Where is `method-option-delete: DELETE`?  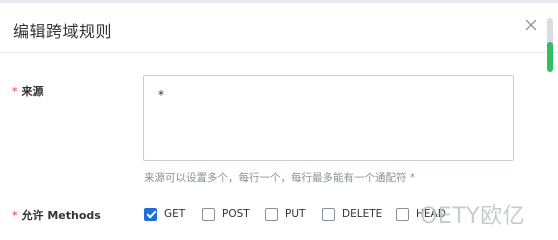 method-option-delete: DELETE is located at coordinates (352, 214).